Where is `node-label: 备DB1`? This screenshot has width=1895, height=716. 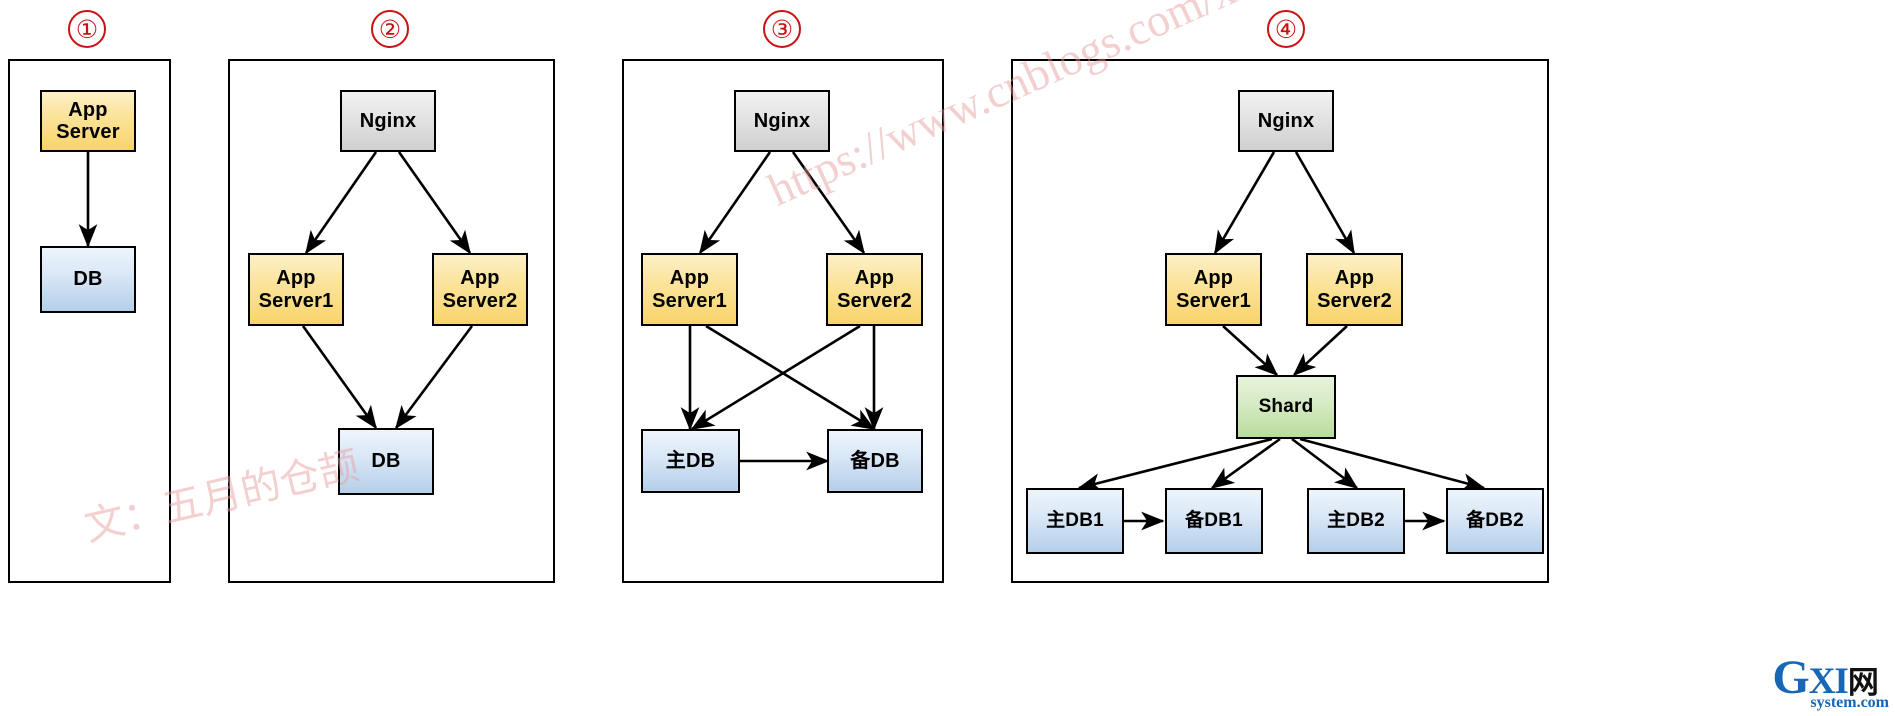 node-label: 备DB1 is located at coordinates (1214, 521).